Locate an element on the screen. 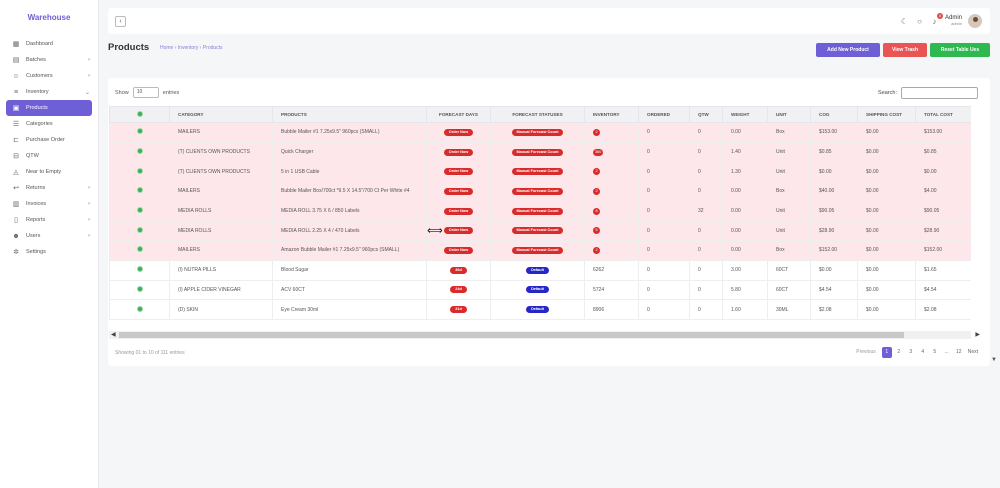 Image resolution: width=1000 pixels, height=488 pixels. column-header: PRODUCTS is located at coordinates (349, 114).